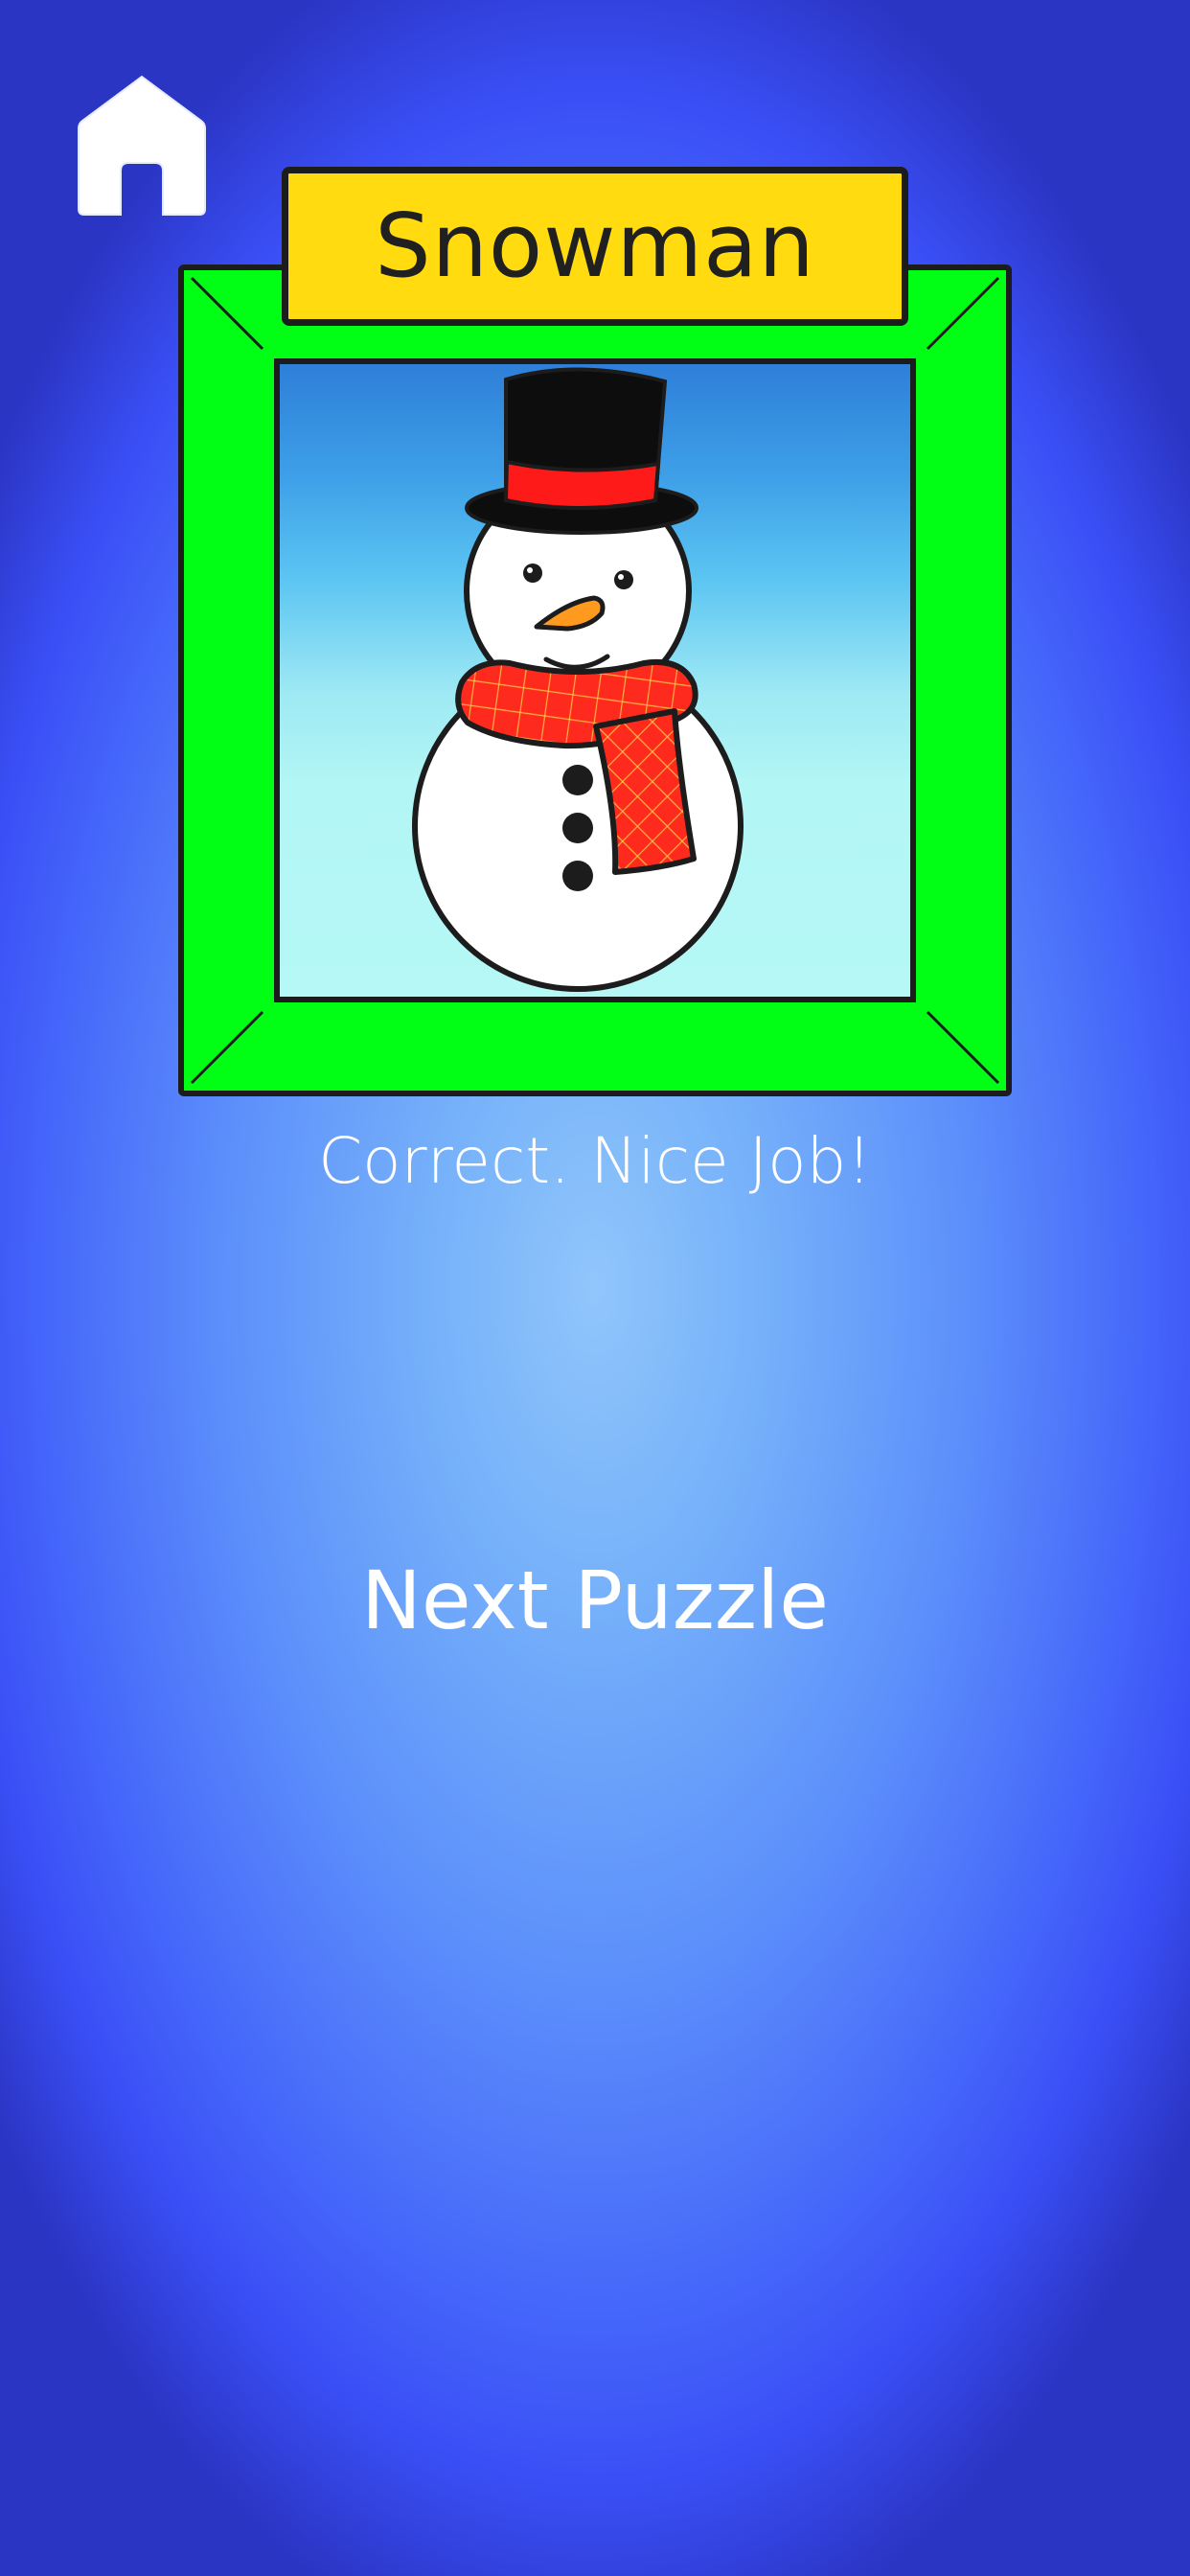  I want to click on home-icon, so click(142, 146).